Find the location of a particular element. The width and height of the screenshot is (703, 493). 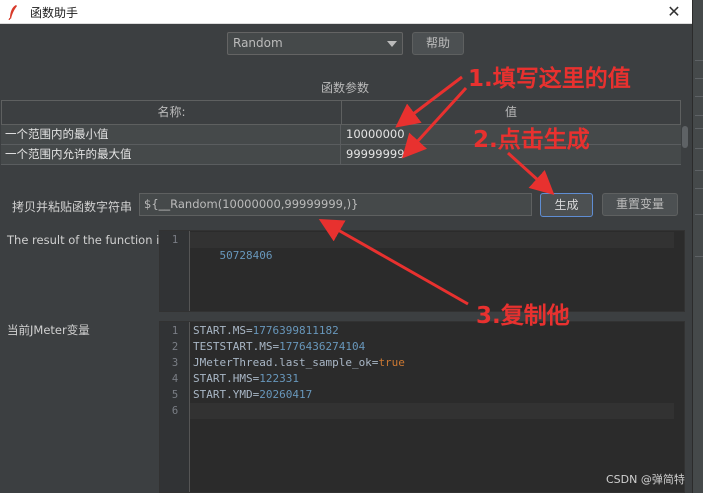

result-value: 50728406 is located at coordinates (246, 255).